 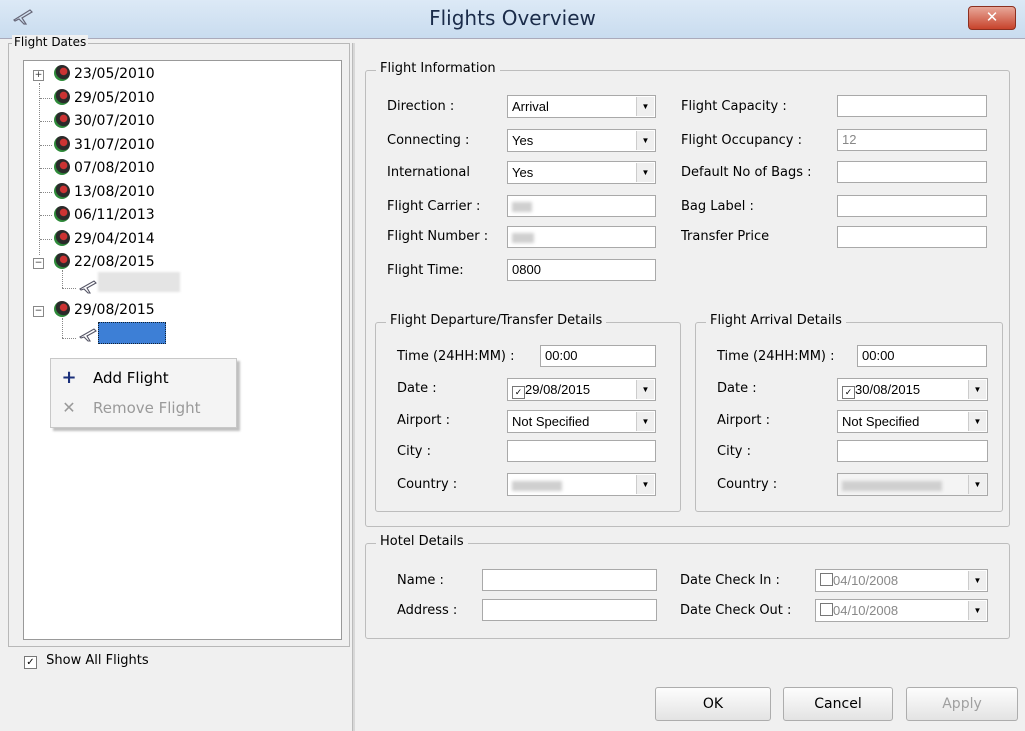 I want to click on direction-label: Direction :, so click(x=421, y=106).